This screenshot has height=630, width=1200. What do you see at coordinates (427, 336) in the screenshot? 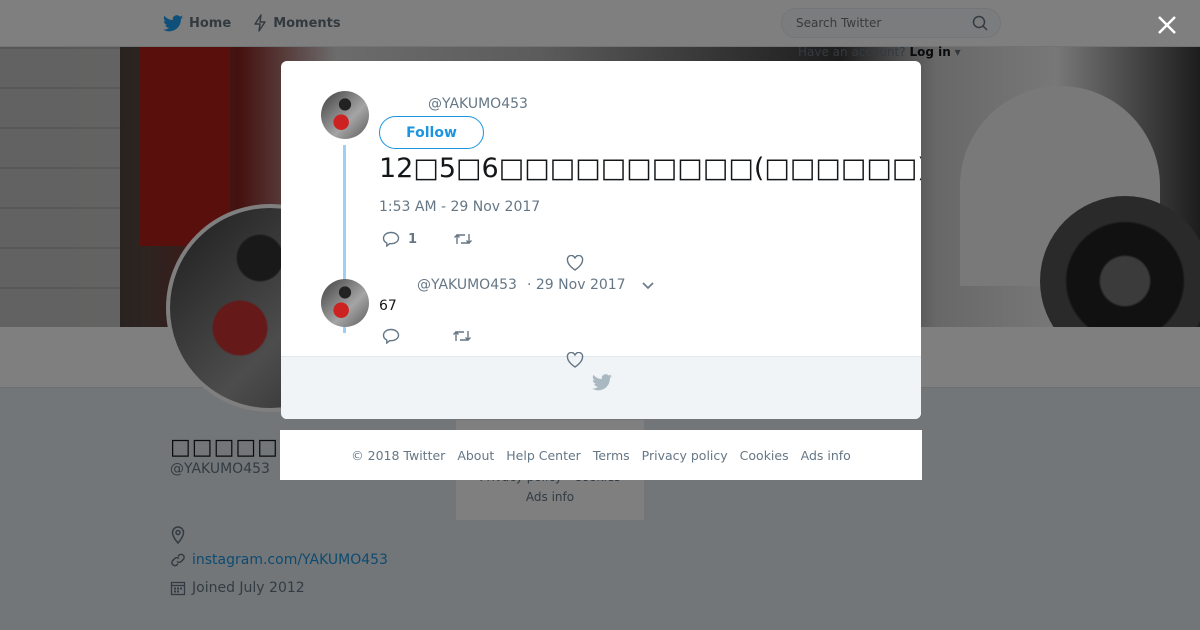
I see `reply-tweet-actions` at bounding box center [427, 336].